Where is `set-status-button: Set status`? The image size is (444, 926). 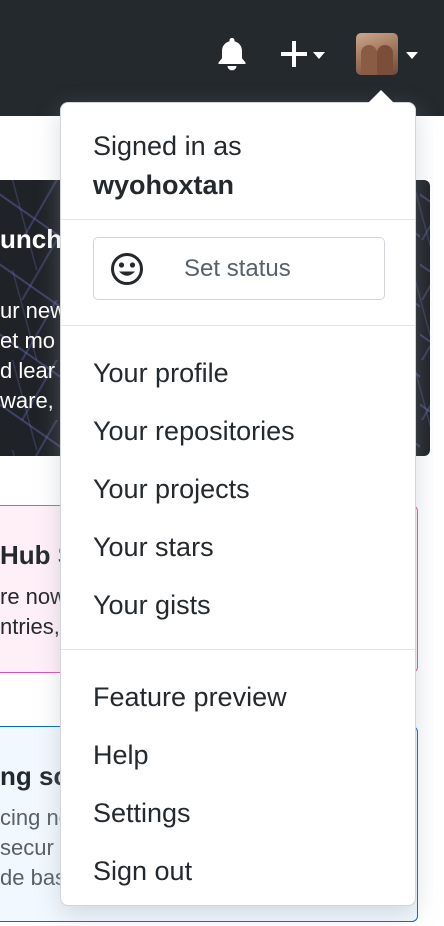 set-status-button: Set status is located at coordinates (239, 268).